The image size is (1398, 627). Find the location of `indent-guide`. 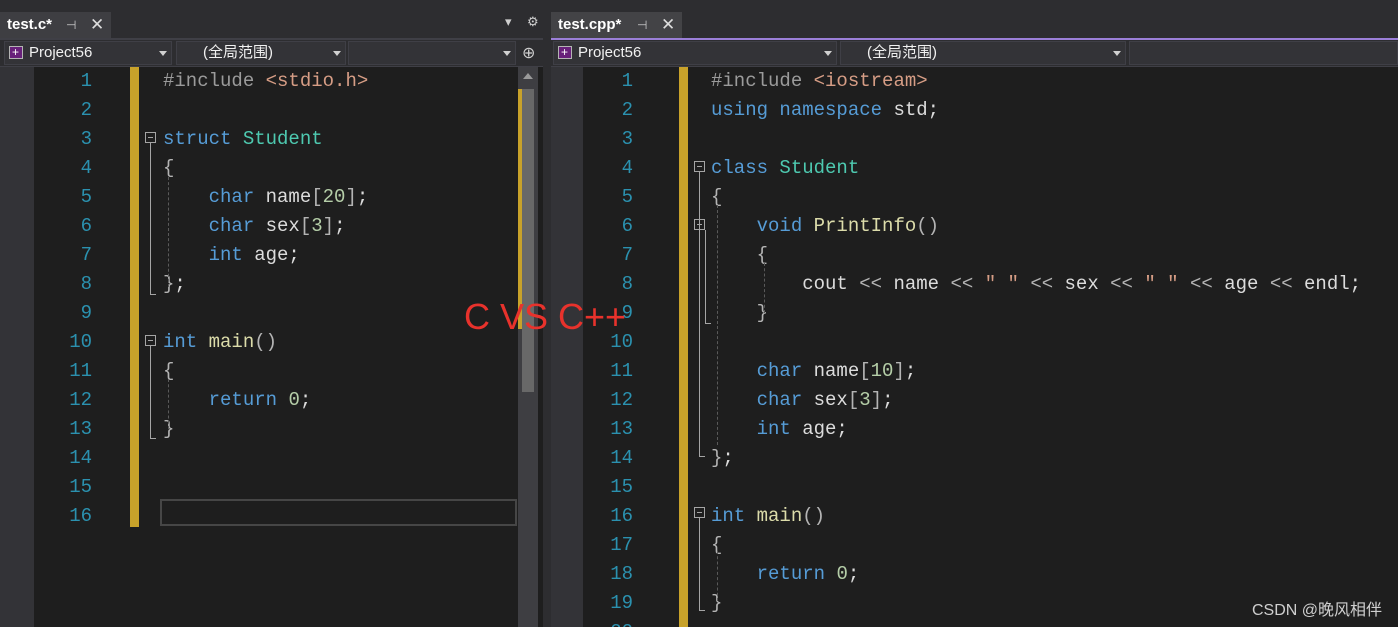

indent-guide is located at coordinates (717, 576).